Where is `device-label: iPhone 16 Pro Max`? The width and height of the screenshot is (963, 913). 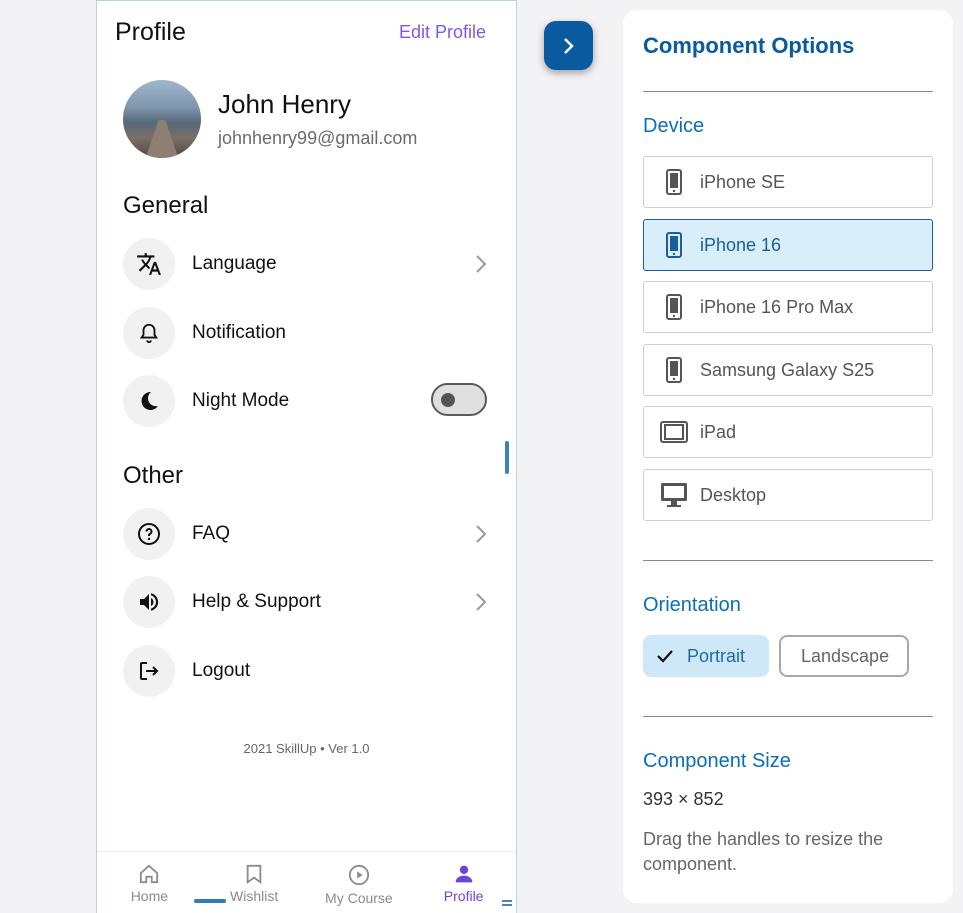
device-label: iPhone 16 Pro Max is located at coordinates (777, 306).